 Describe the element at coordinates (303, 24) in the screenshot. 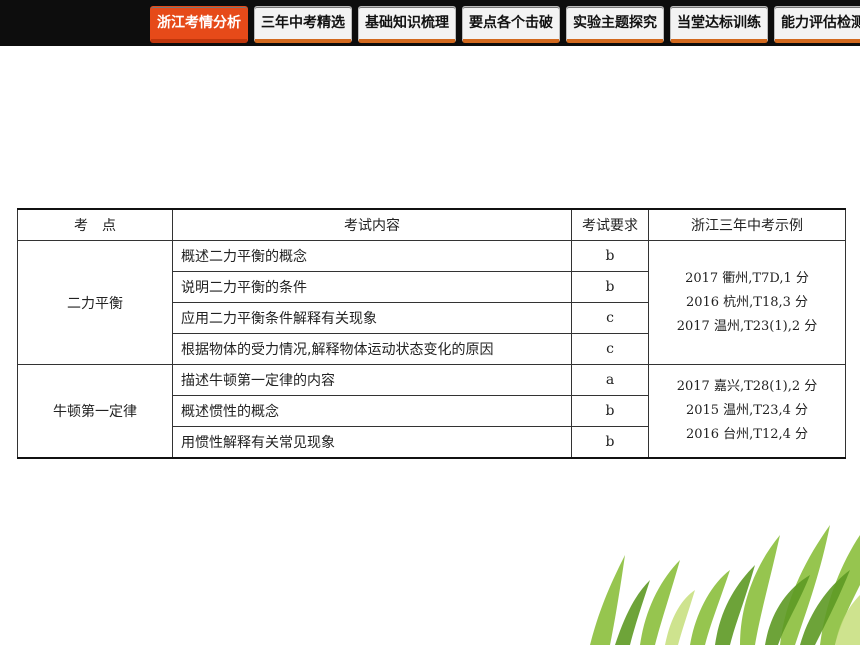

I see `nav-tab-1: 三年中考精选` at that location.